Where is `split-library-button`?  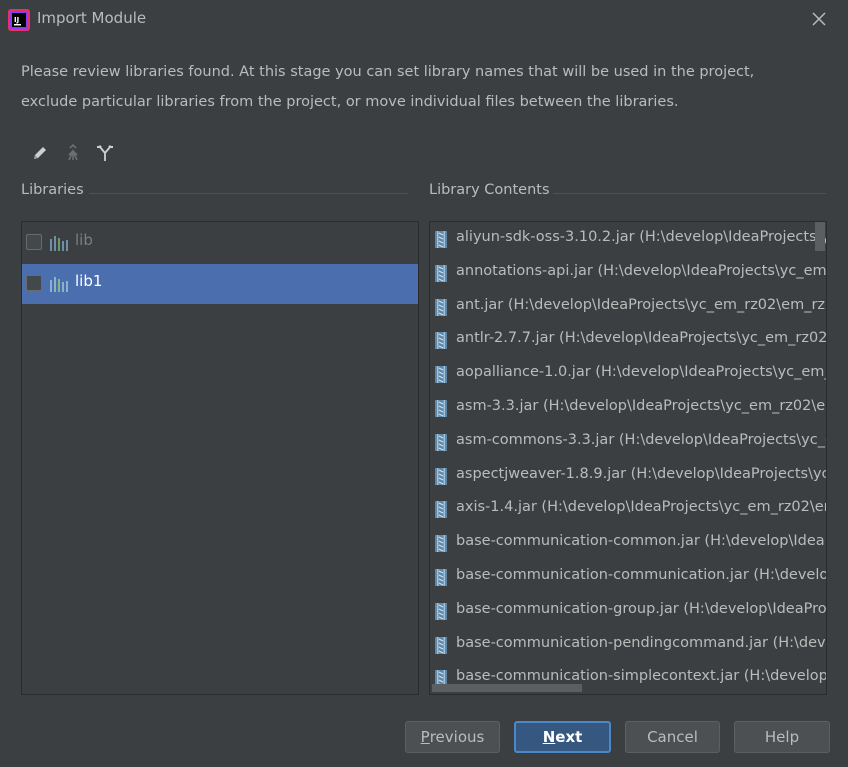
split-library-button is located at coordinates (105, 153).